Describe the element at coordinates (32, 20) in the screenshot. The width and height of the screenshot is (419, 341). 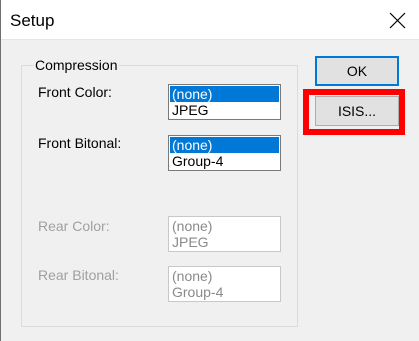
I see `window-title: Setup` at that location.